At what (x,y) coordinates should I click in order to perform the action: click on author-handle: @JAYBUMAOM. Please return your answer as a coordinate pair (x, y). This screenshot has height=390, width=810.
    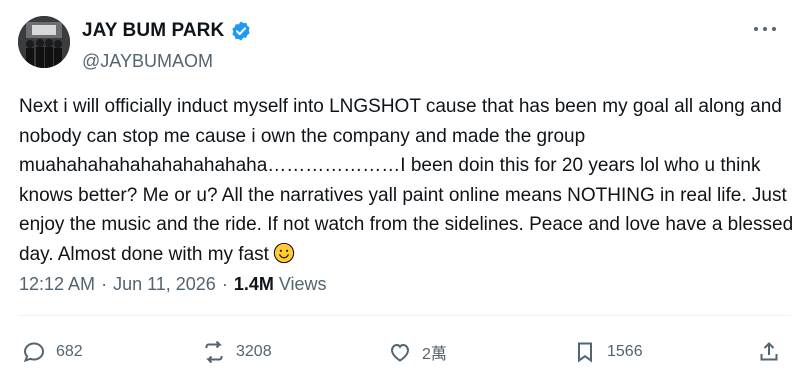
    Looking at the image, I should click on (147, 61).